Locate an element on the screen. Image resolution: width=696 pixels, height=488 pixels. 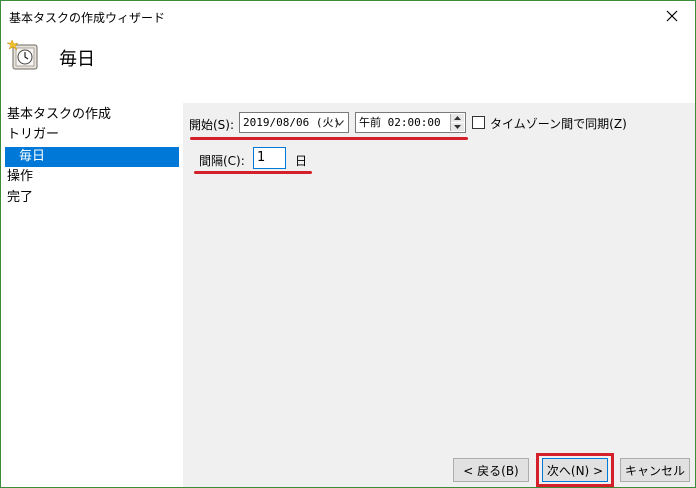
time-spin-buttons is located at coordinates (457, 122).